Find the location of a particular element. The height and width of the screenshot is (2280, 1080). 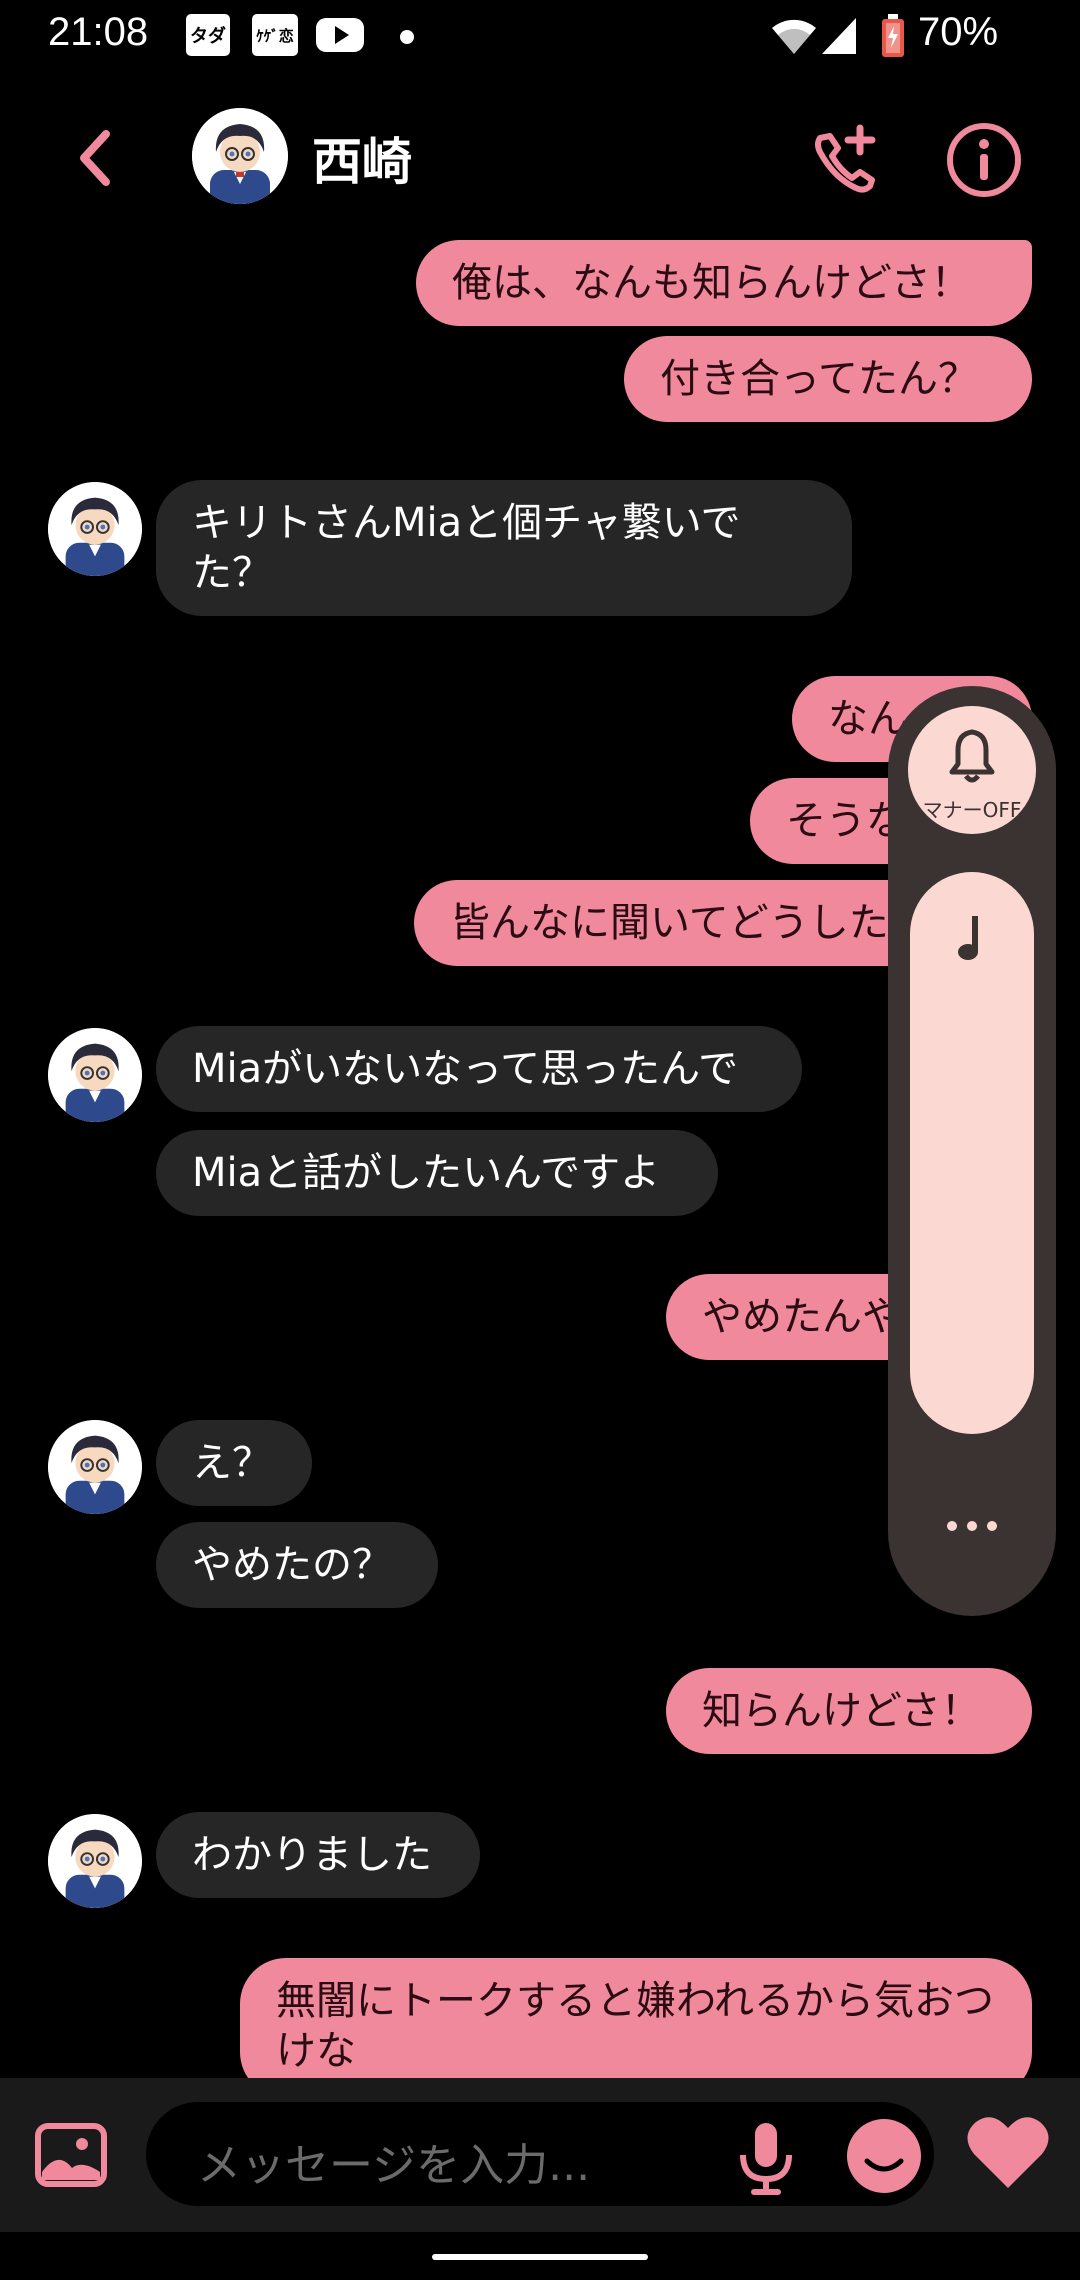

bell-icon is located at coordinates (972, 756).